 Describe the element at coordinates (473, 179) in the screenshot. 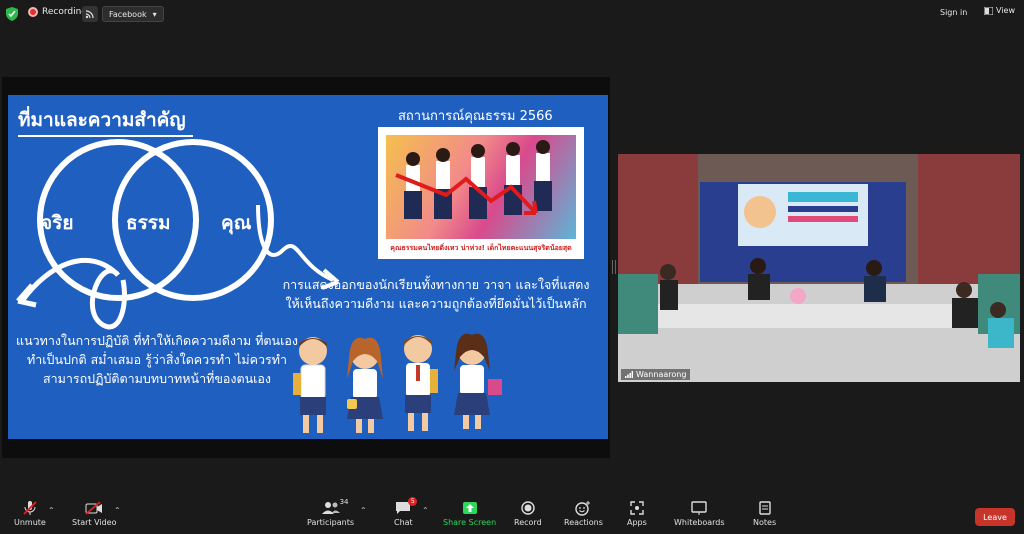

I see `students-photo-image` at that location.